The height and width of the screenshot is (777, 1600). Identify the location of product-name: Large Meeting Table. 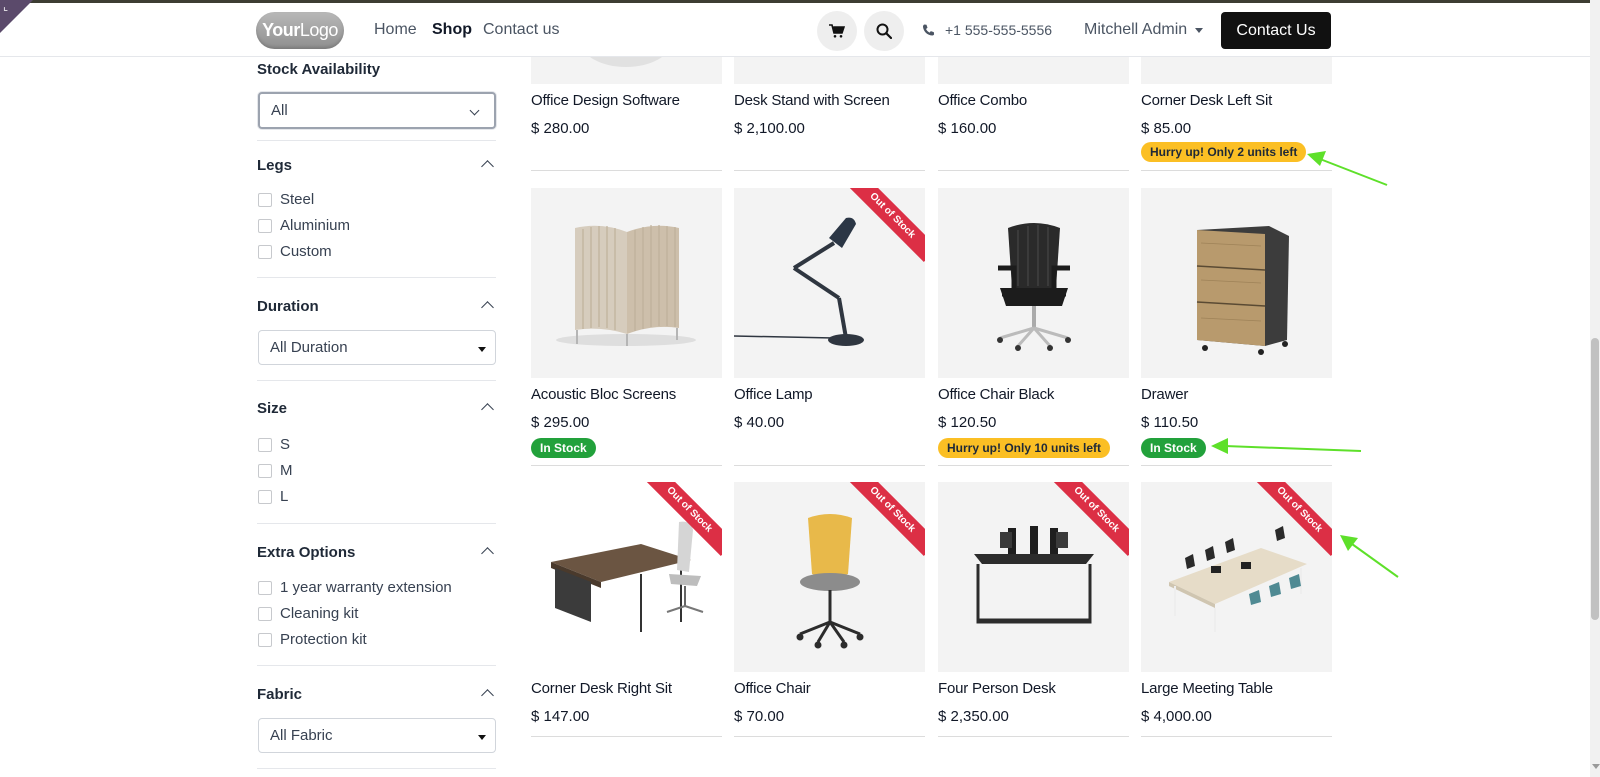
(1207, 688).